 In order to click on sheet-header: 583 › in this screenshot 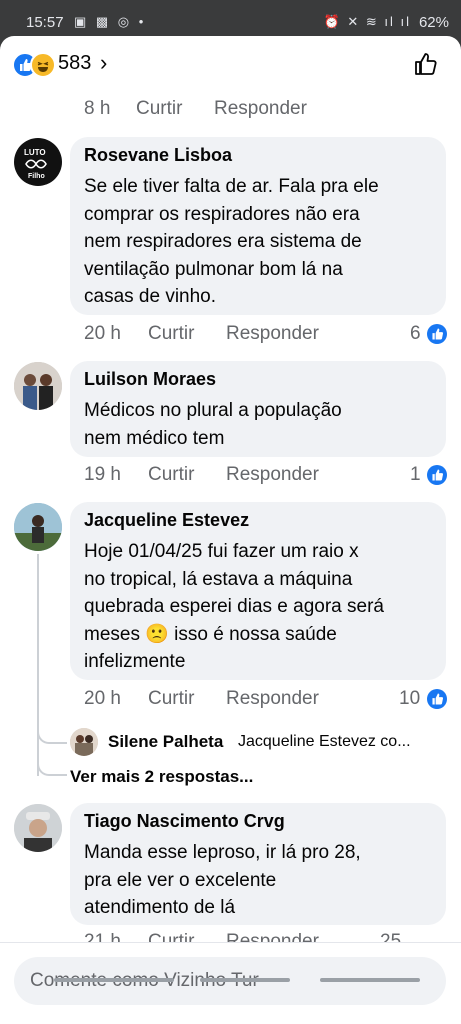, I will do `click(230, 65)`.